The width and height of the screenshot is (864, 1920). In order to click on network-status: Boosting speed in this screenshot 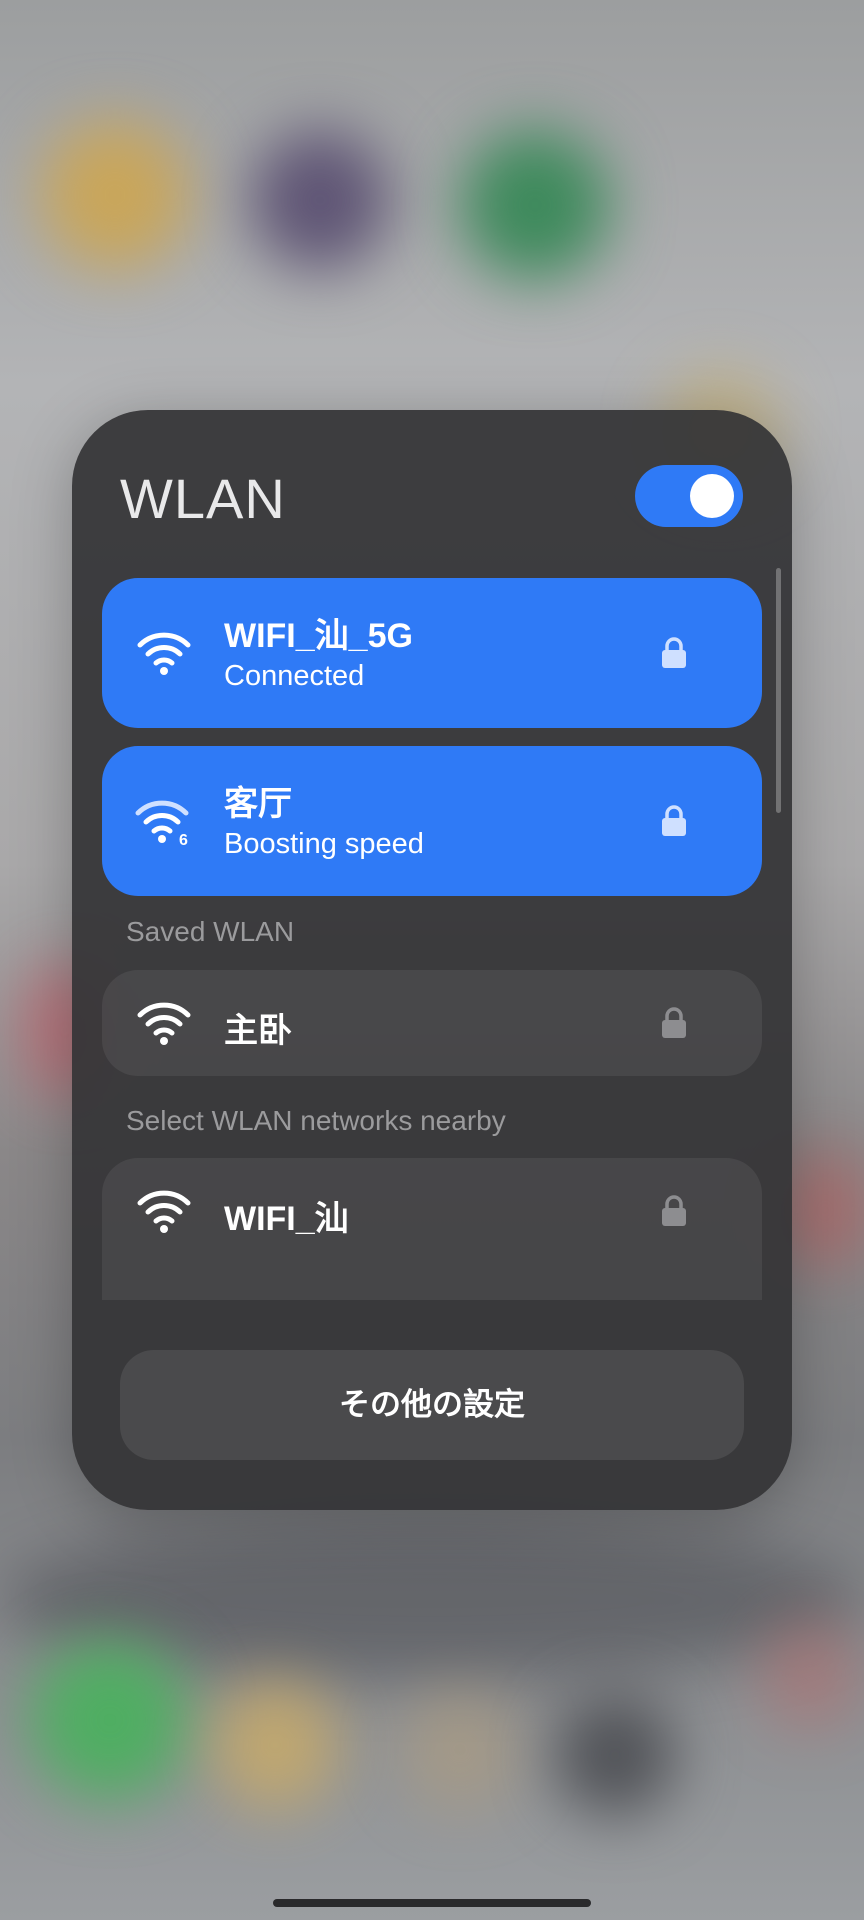, I will do `click(324, 844)`.